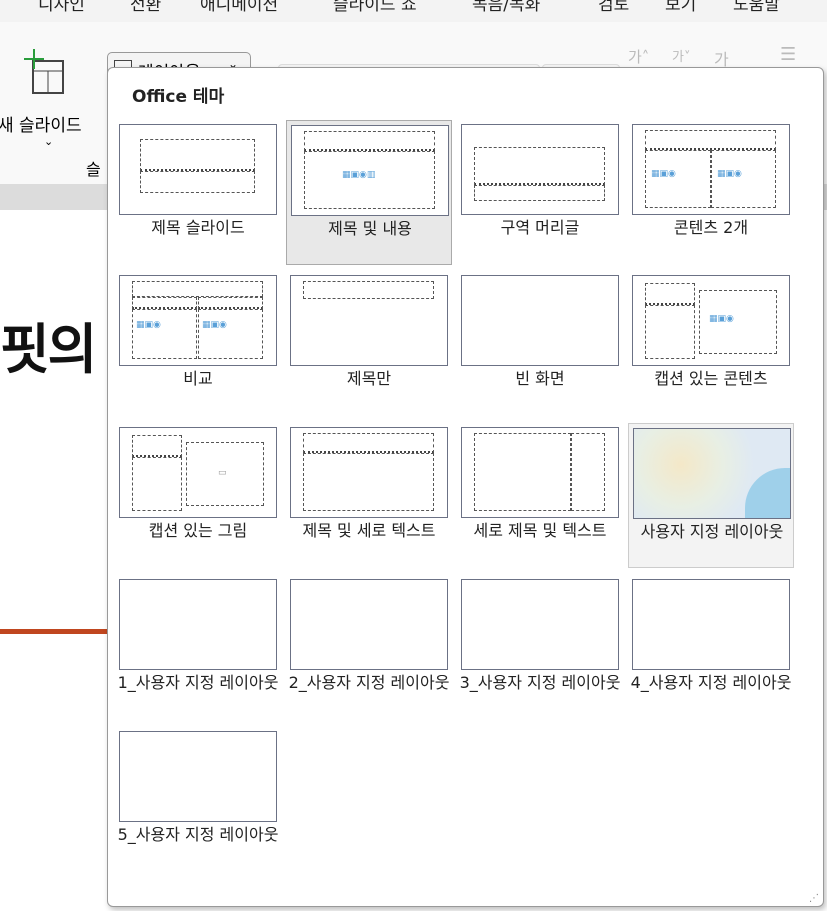 The image size is (827, 911). What do you see at coordinates (198, 530) in the screenshot?
I see `layout-option-label: 캡션 있는 그림` at bounding box center [198, 530].